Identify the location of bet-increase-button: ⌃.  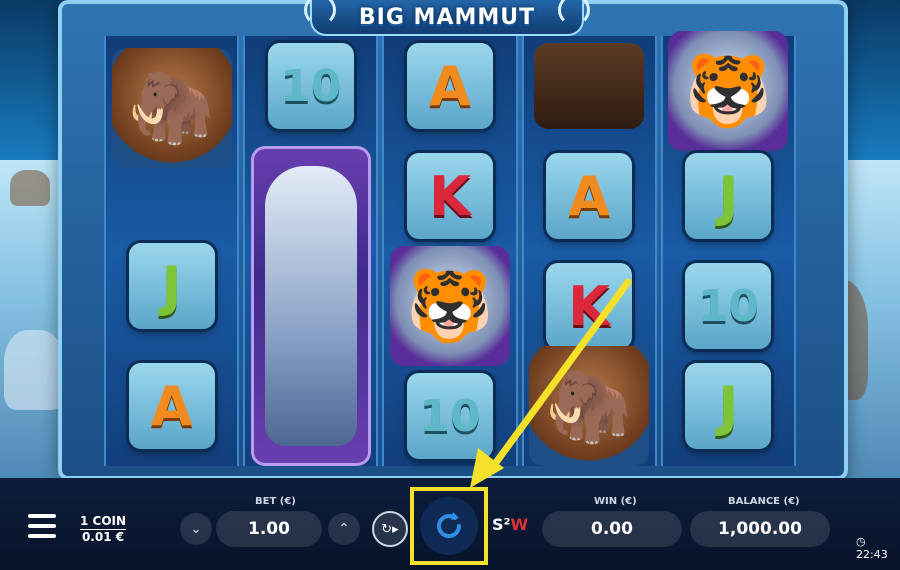
(344, 529).